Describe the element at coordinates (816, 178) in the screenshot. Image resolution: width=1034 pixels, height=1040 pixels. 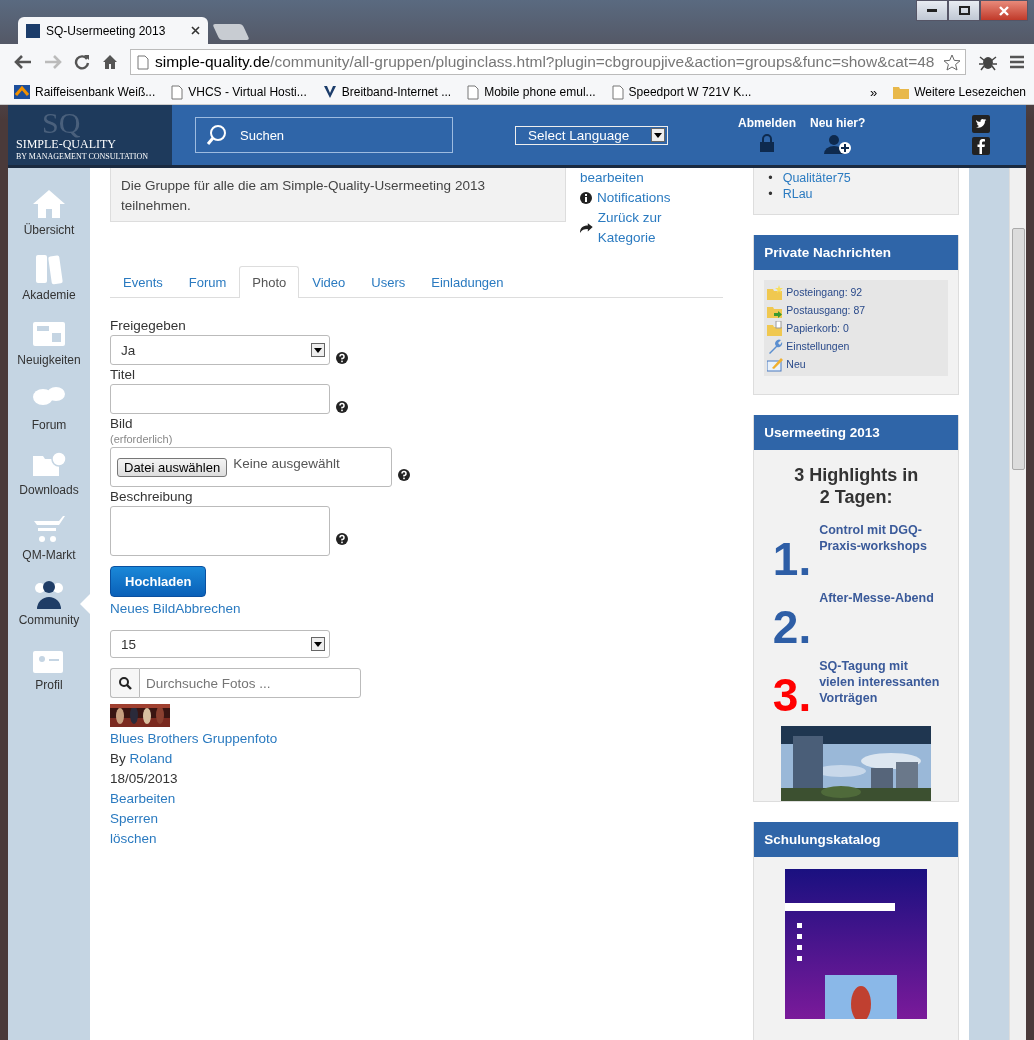
I see `member-link: Qualitäter75` at that location.